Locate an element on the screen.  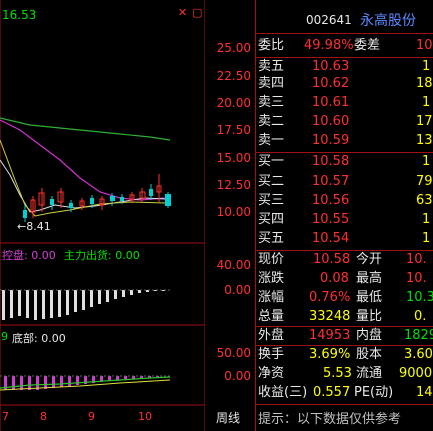
price-tick: 15.00 is located at coordinates (233, 158).